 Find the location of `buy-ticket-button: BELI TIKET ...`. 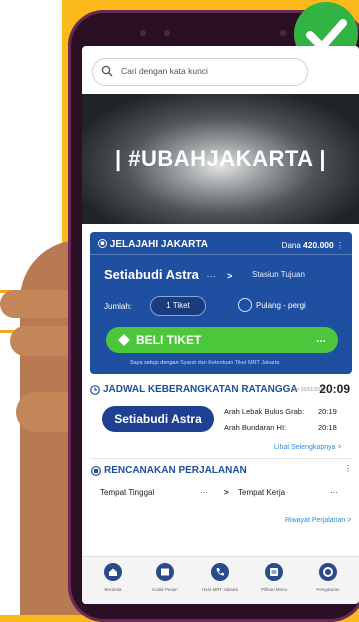

buy-ticket-button: BELI TIKET ... is located at coordinates (222, 340).